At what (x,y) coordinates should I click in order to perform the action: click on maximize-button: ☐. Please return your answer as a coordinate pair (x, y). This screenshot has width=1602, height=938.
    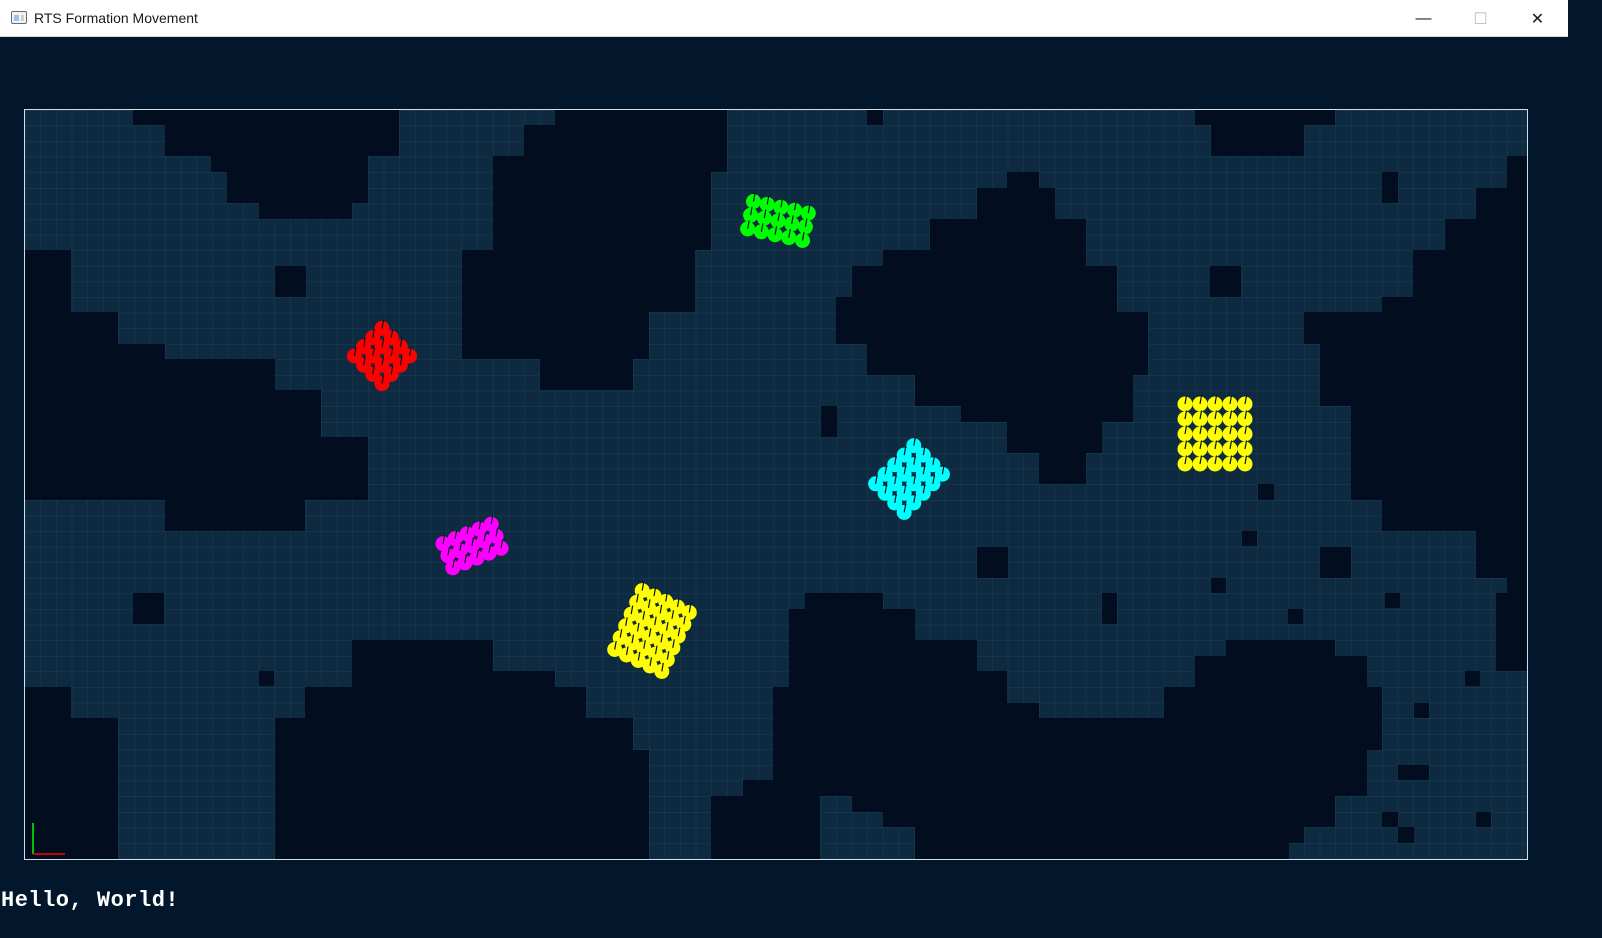
    Looking at the image, I should click on (1480, 18).